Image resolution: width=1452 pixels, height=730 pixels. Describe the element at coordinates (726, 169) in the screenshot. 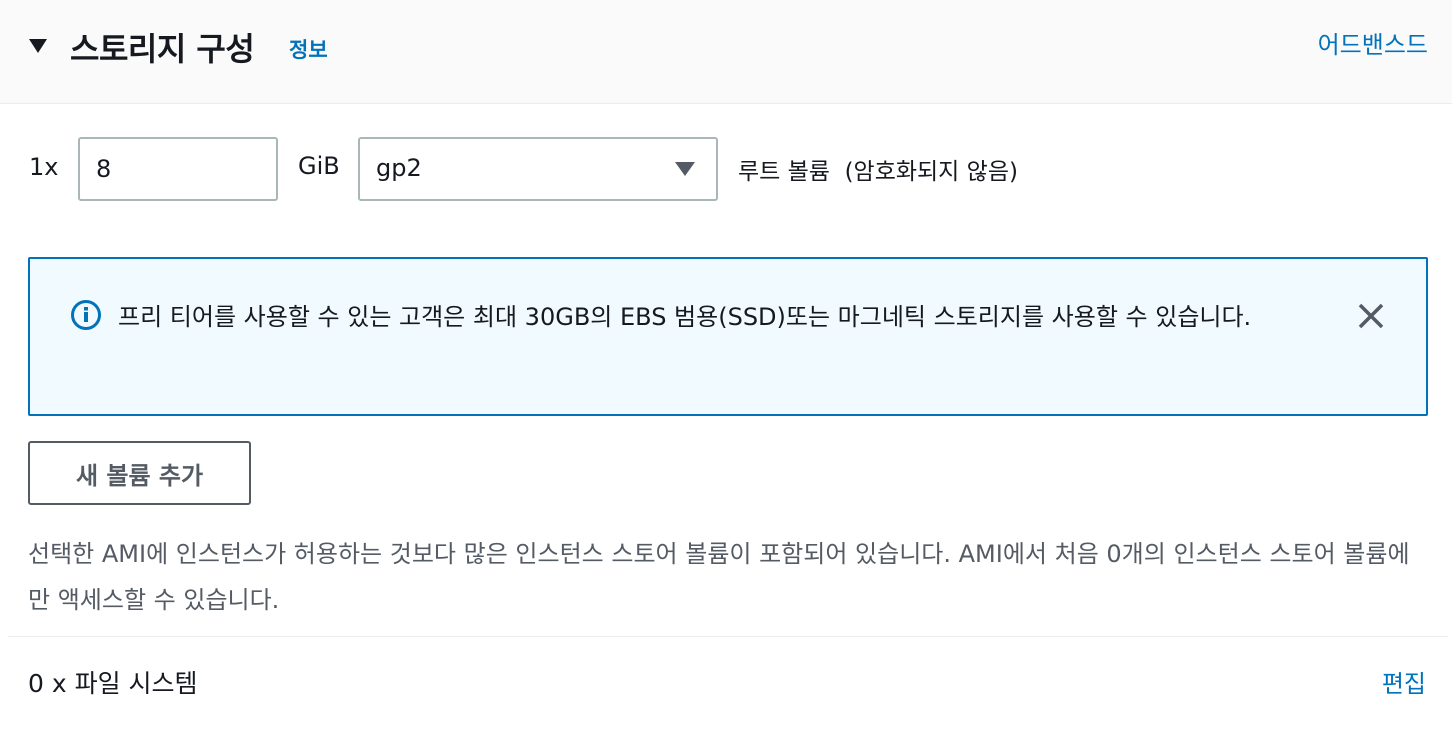

I see `root-volume-row: 1x GiB gp2 루트 볼륨 (암호화되지 않음)` at that location.